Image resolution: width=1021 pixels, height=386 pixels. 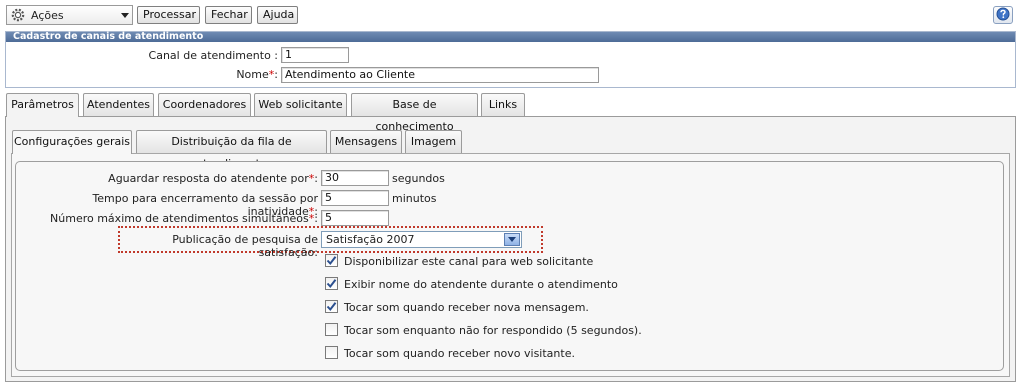 What do you see at coordinates (355, 178) in the screenshot?
I see `wait-response-input: 30` at bounding box center [355, 178].